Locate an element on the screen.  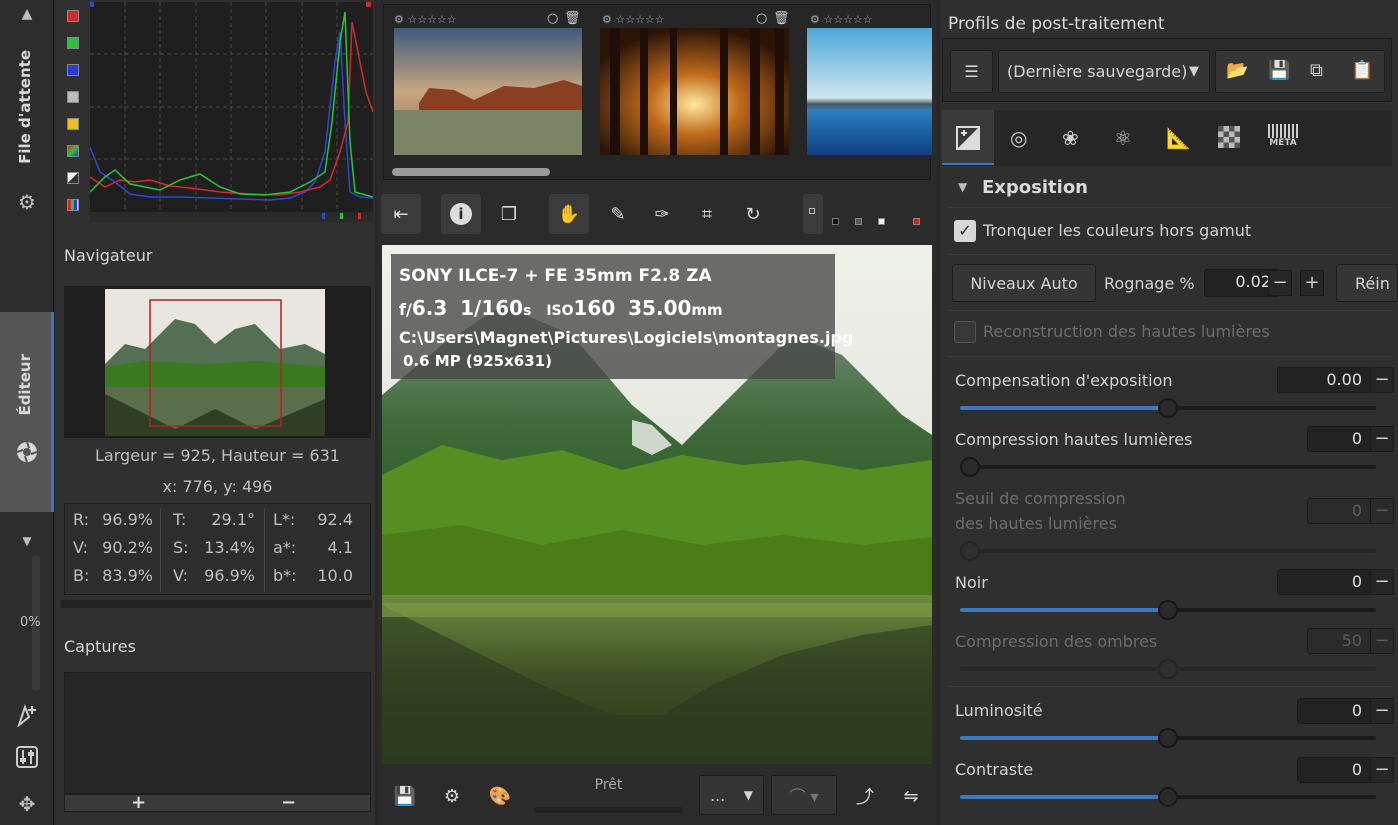
luminosity-input: 0 is located at coordinates (1334, 711).